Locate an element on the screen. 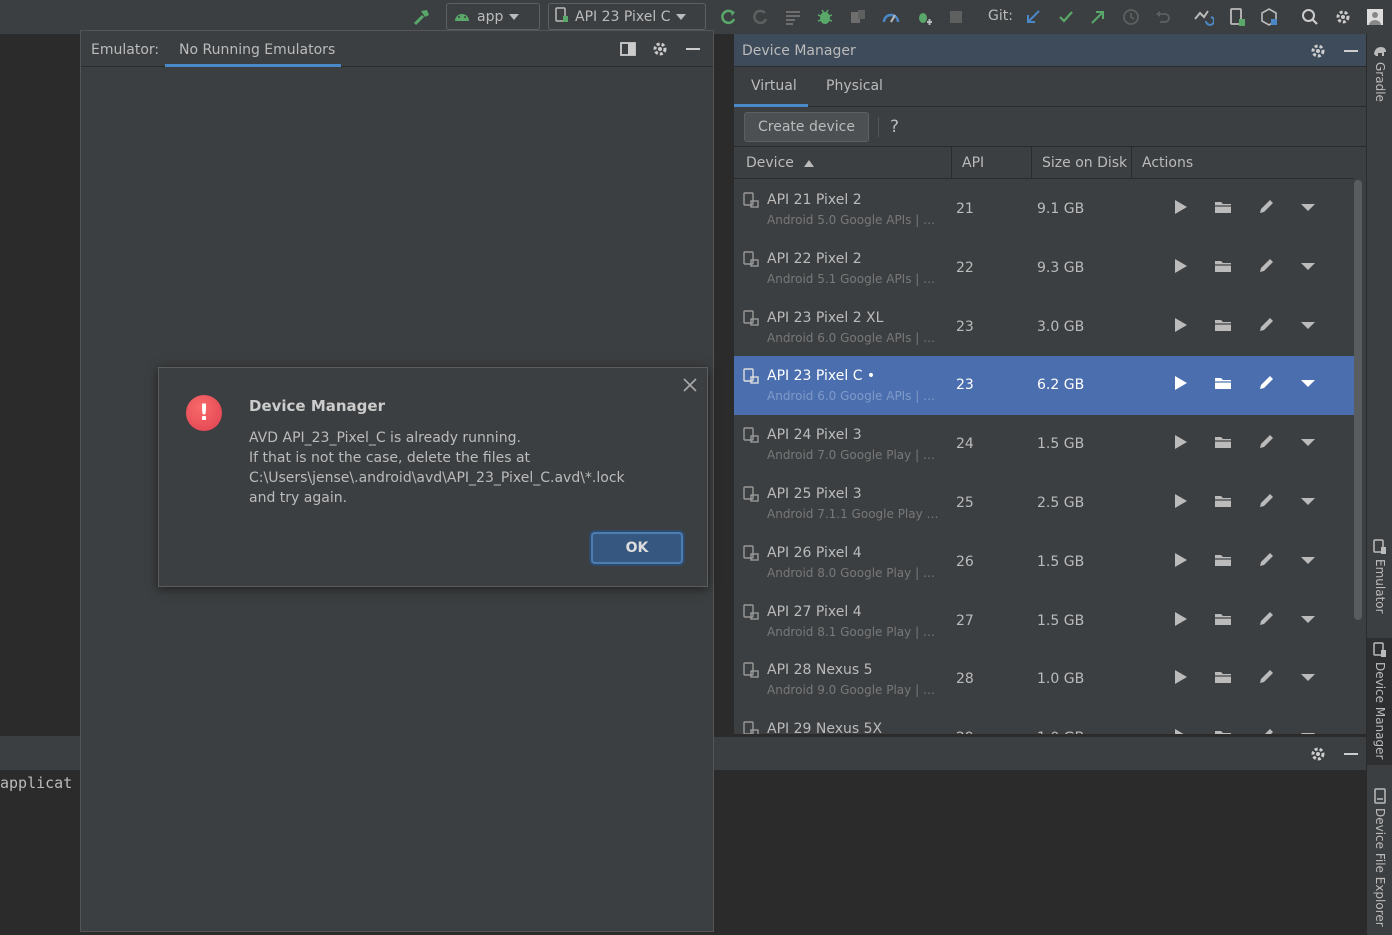  device-name: API 24 Pixel 3 is located at coordinates (814, 435).